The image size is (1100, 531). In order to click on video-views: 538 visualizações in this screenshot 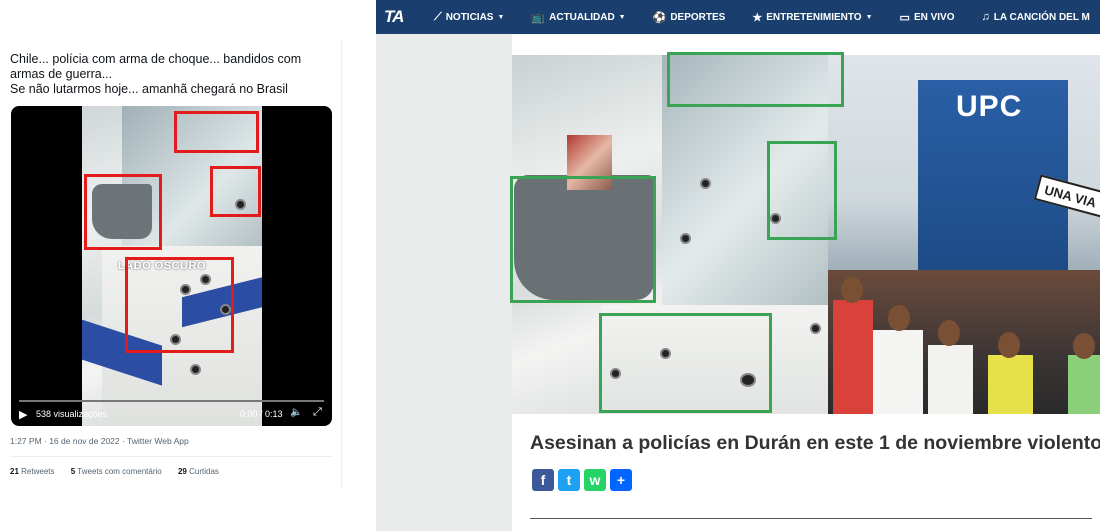, I will do `click(72, 414)`.